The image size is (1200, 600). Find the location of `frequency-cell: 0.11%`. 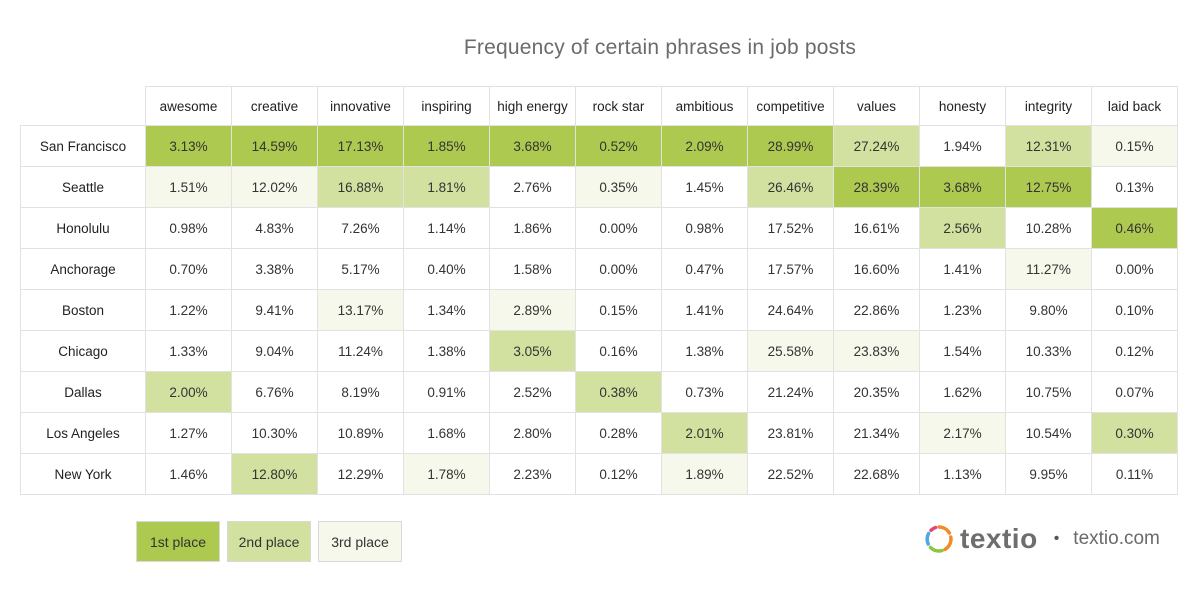

frequency-cell: 0.11% is located at coordinates (1134, 474).